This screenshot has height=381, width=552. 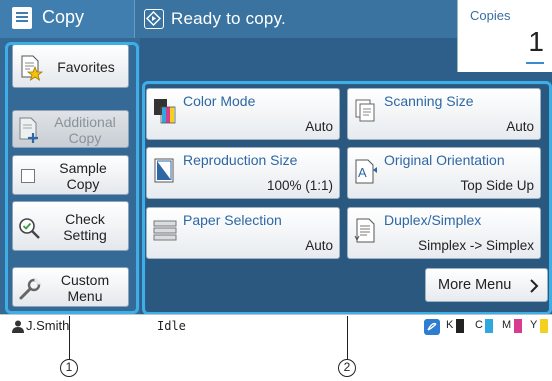 What do you see at coordinates (296, 19) in the screenshot?
I see `status-bar: Ready to copy.` at bounding box center [296, 19].